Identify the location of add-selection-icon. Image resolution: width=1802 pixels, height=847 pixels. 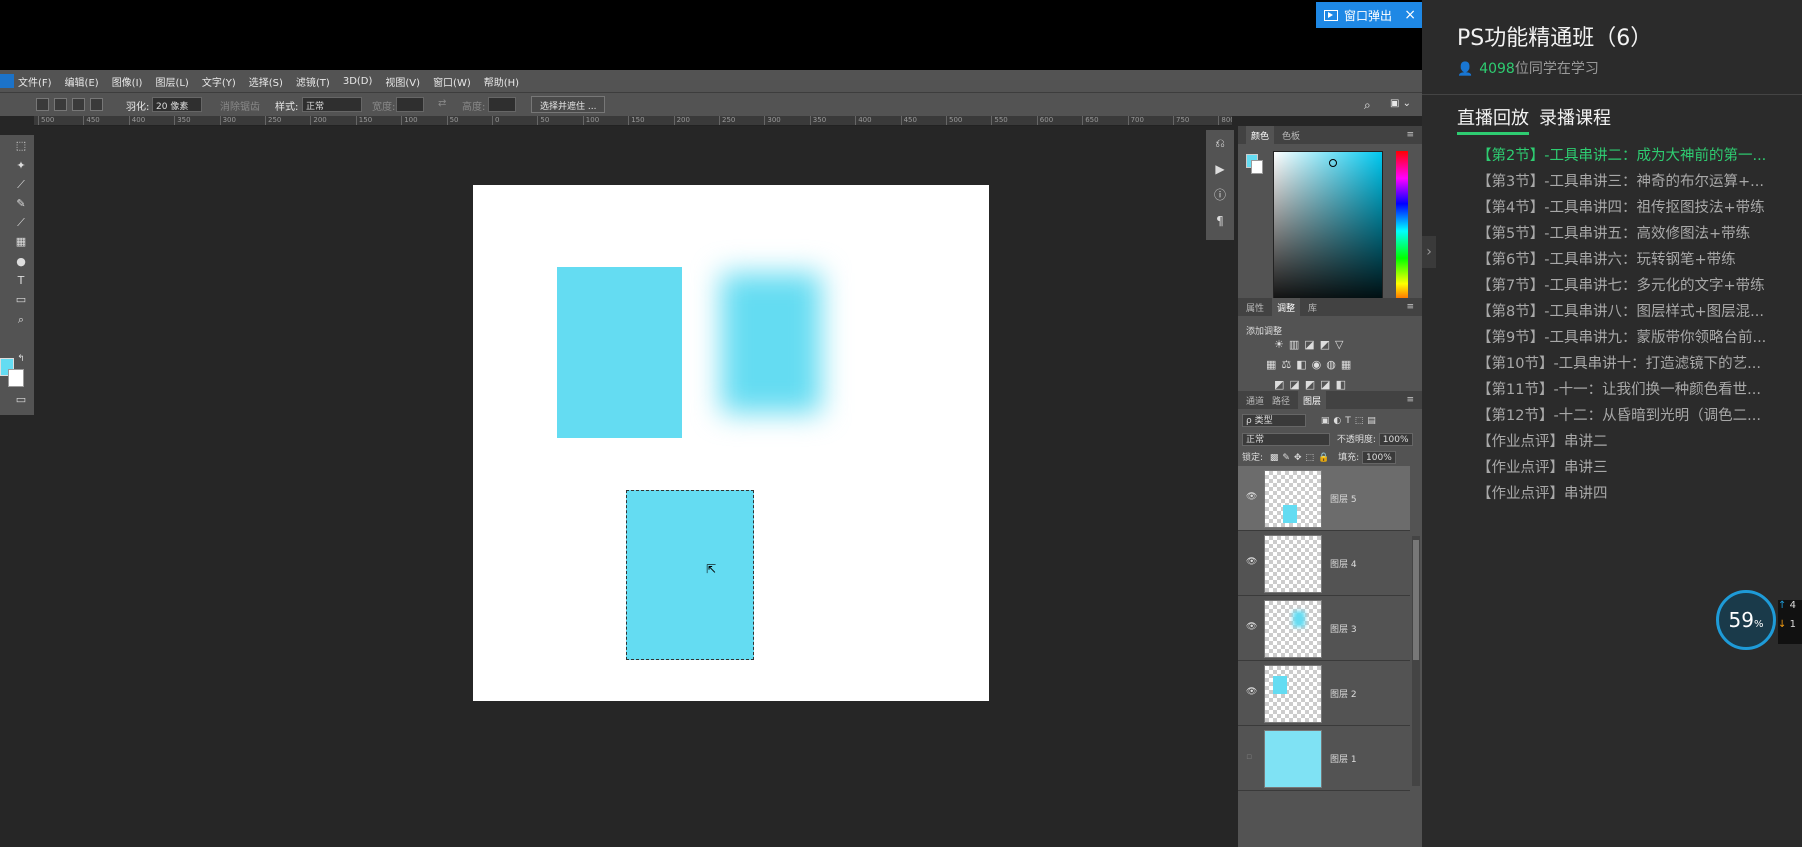
(60, 104).